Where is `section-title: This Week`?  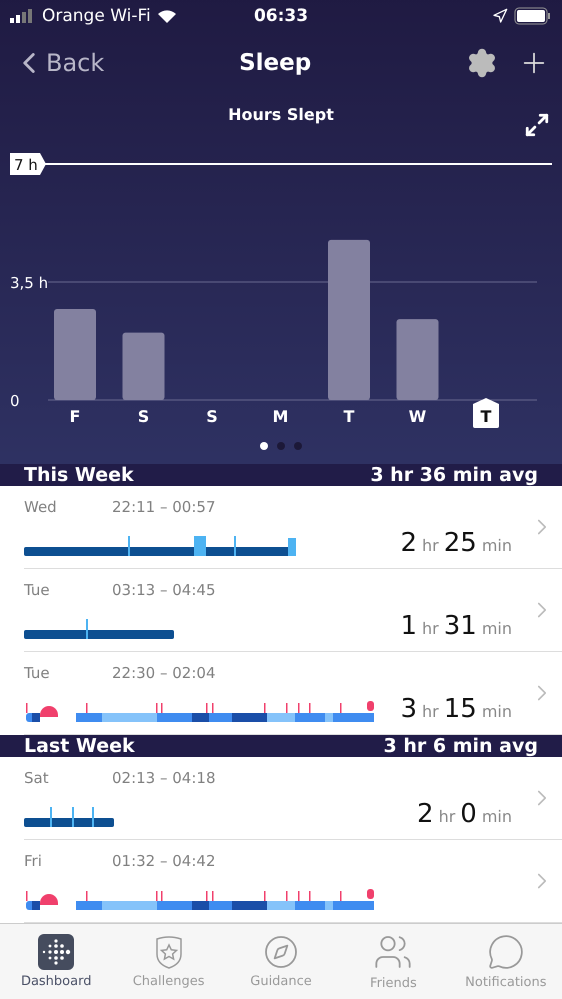 section-title: This Week is located at coordinates (79, 475).